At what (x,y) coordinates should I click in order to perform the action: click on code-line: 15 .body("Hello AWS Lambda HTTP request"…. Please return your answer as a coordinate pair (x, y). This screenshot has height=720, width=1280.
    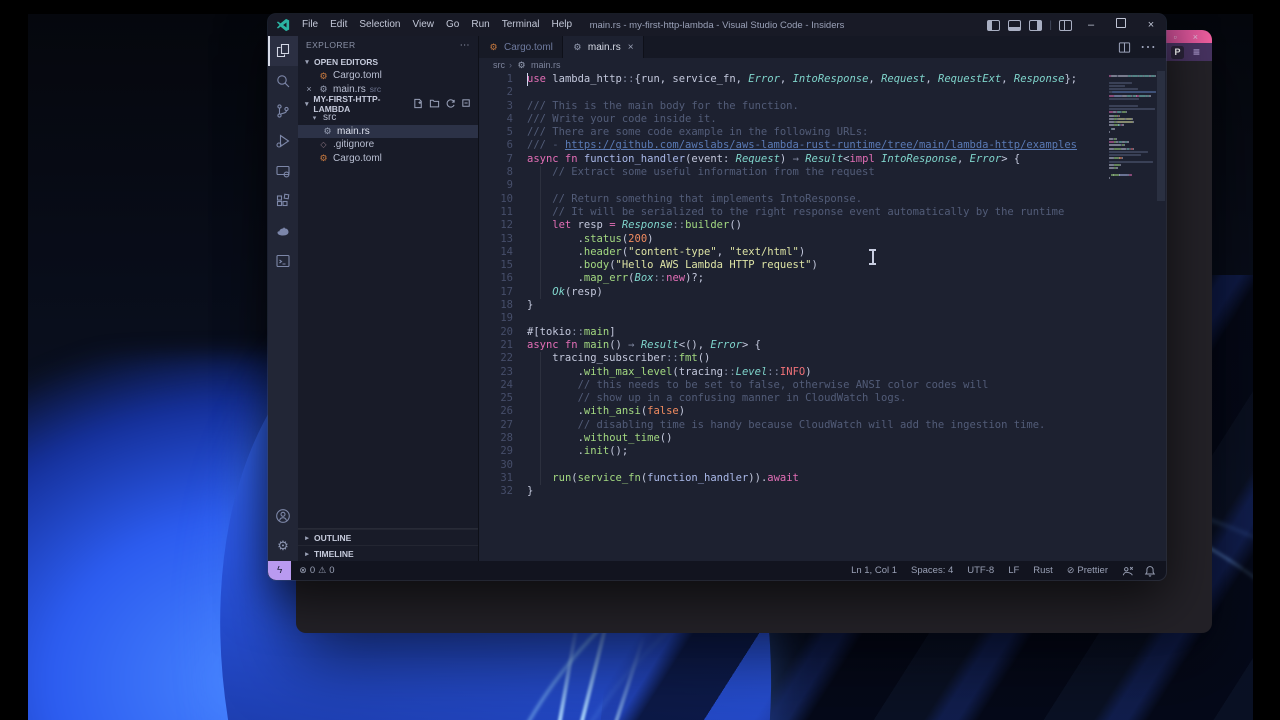
    Looking at the image, I should click on (792, 265).